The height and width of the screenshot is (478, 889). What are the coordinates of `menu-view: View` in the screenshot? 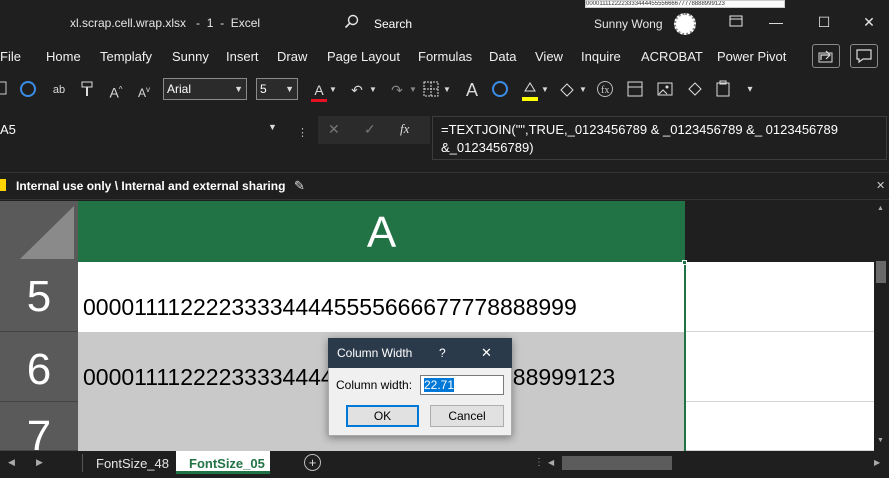 It's located at (549, 56).